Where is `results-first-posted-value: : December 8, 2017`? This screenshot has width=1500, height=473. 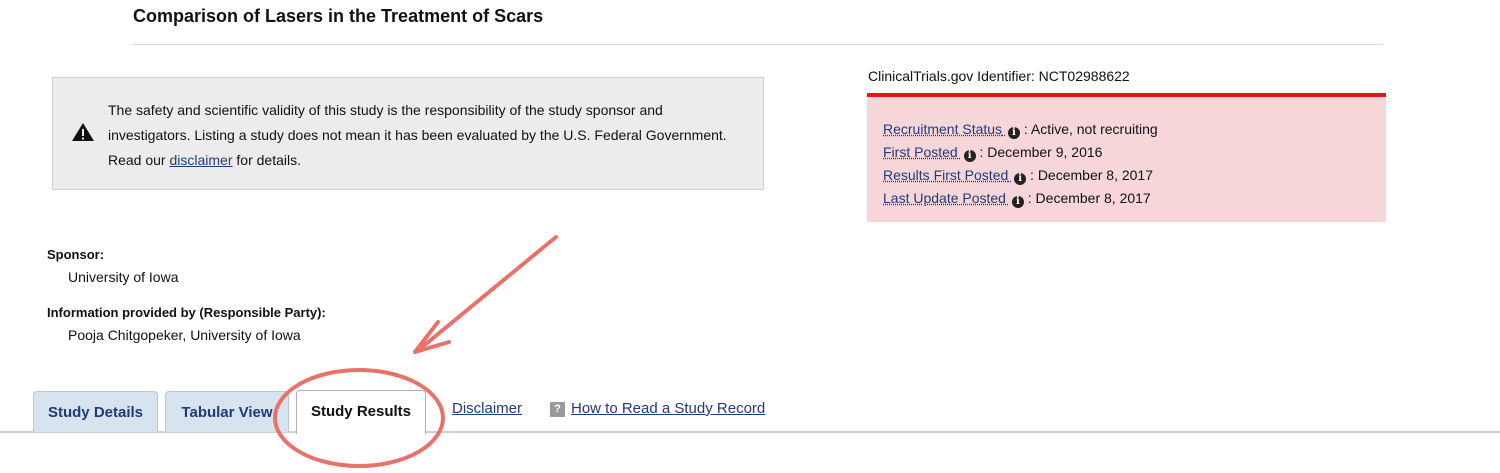
results-first-posted-value: : December 8, 2017 is located at coordinates (1090, 175).